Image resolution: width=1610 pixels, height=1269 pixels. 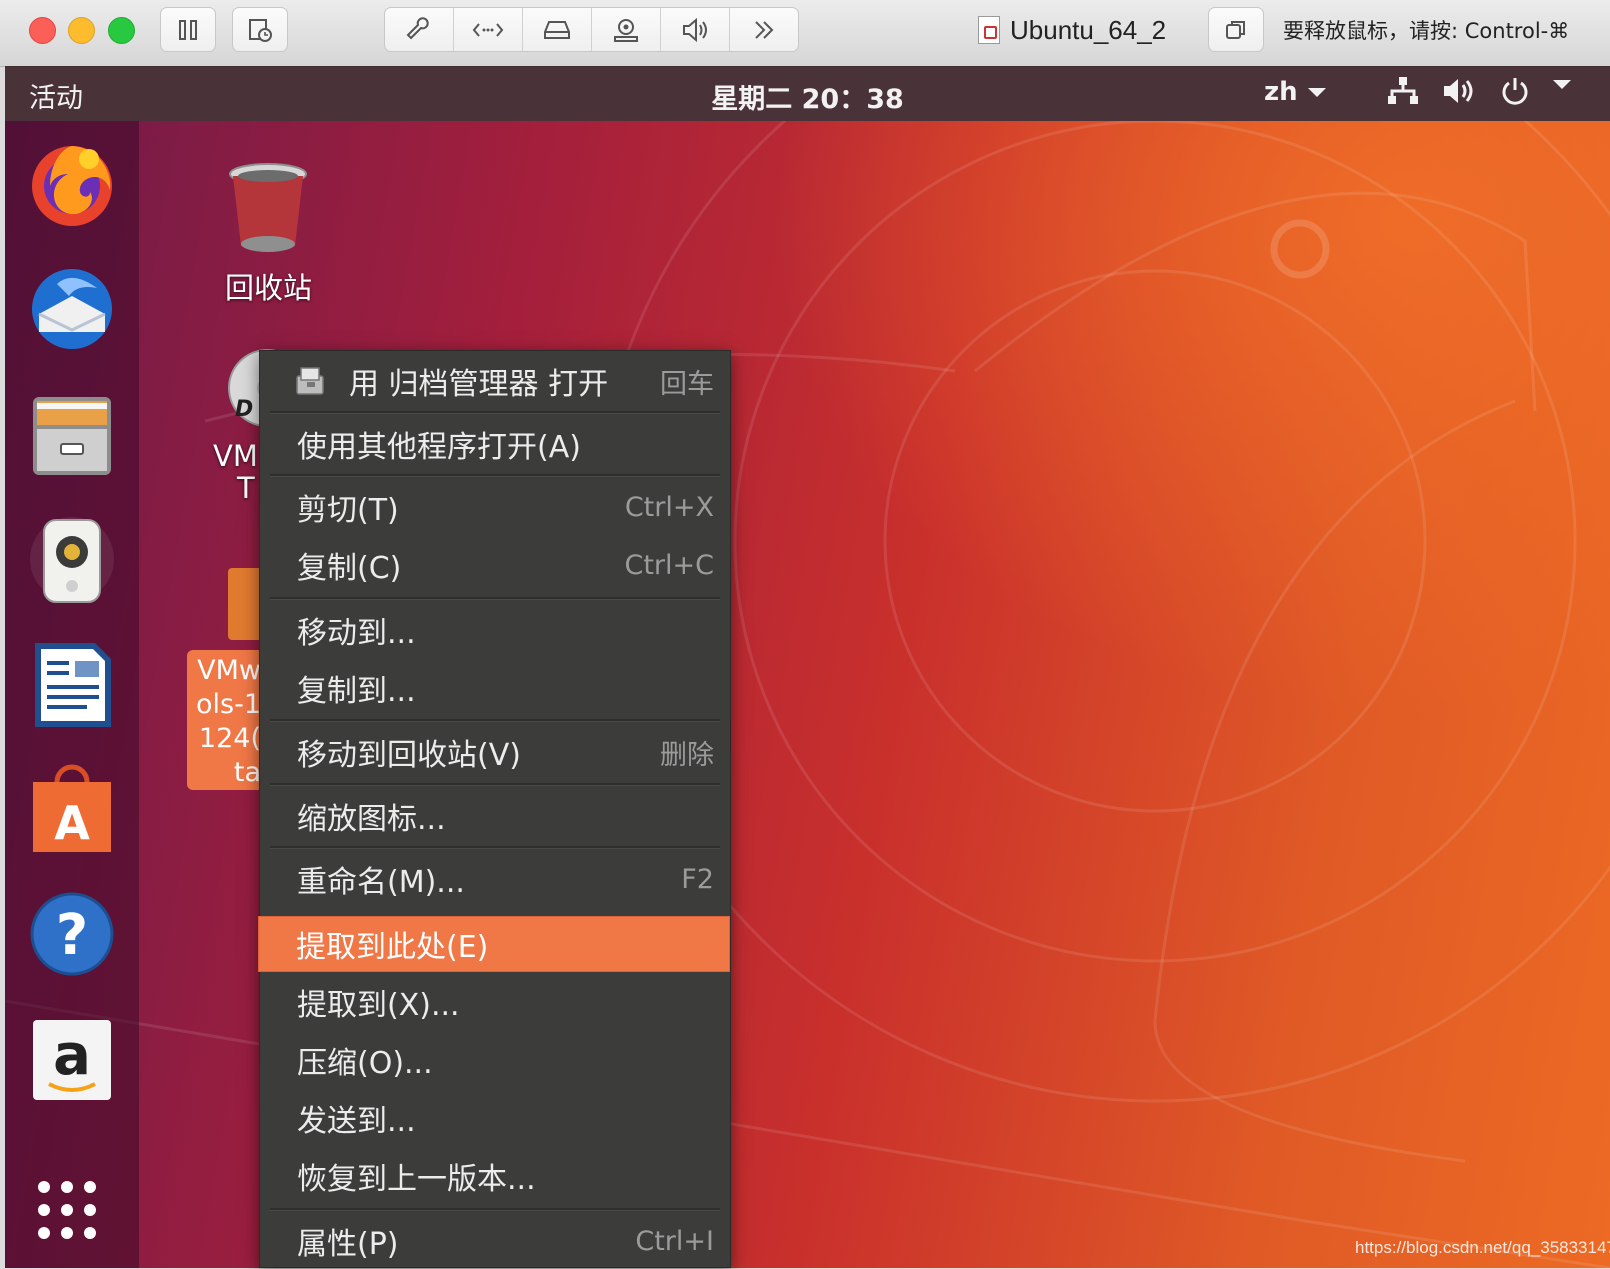 I want to click on shopping-bag-icon: A, so click(x=72, y=808).